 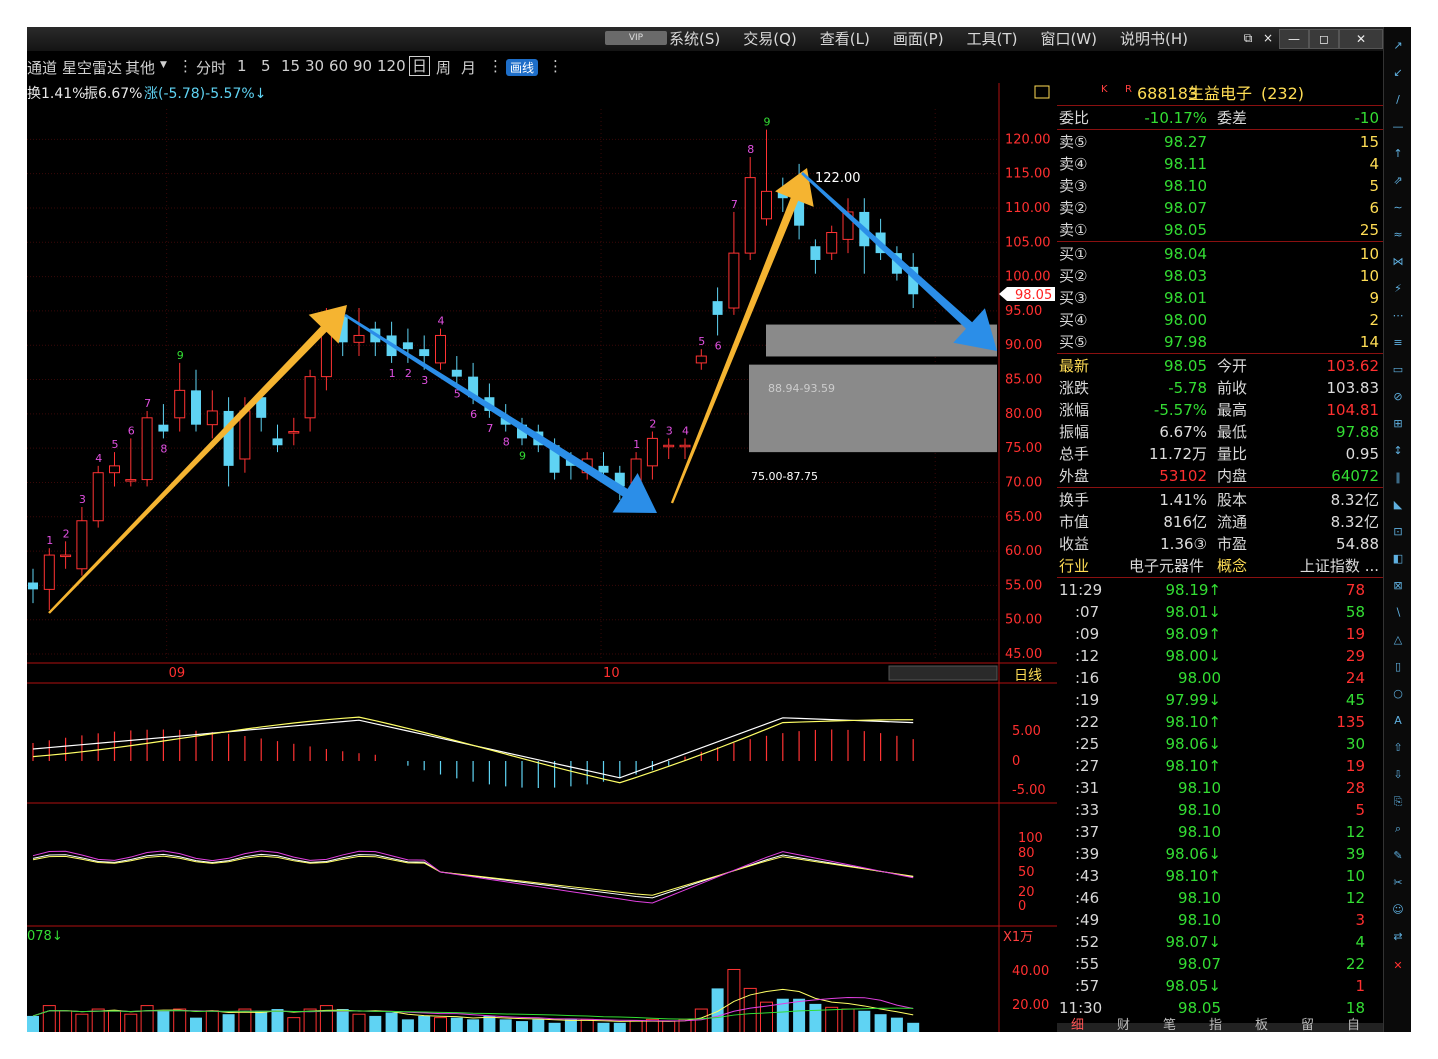 I want to click on tool-icon: ⋯, so click(x=1398, y=317).